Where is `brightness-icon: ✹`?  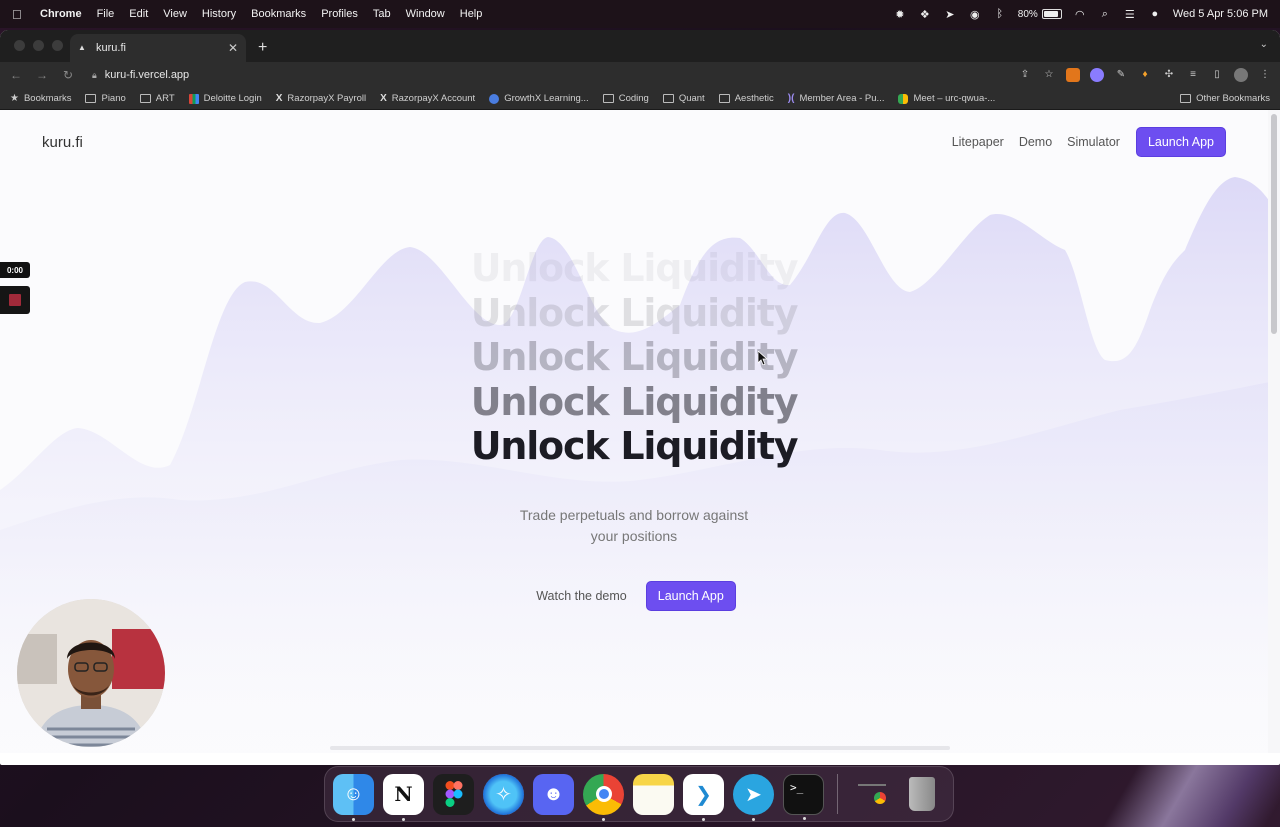 brightness-icon: ✹ is located at coordinates (900, 14).